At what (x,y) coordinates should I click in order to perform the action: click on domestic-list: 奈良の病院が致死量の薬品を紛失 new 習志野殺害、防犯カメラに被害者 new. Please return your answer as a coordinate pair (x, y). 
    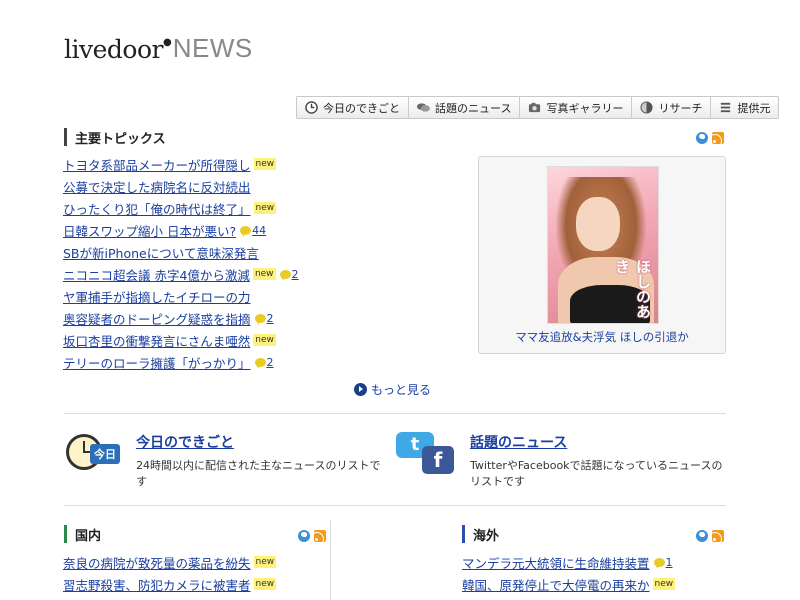
    Looking at the image, I should click on (170, 573).